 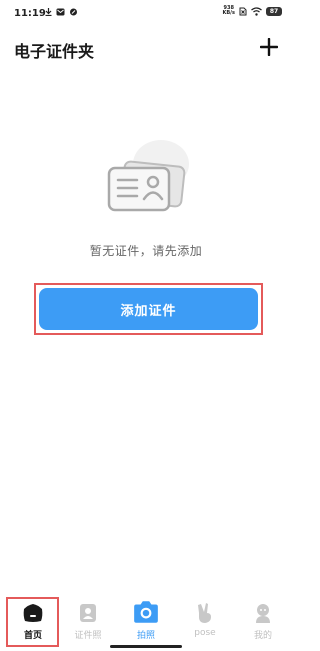 I want to click on add-certificate-highlight: 添加证件, so click(x=148, y=309).